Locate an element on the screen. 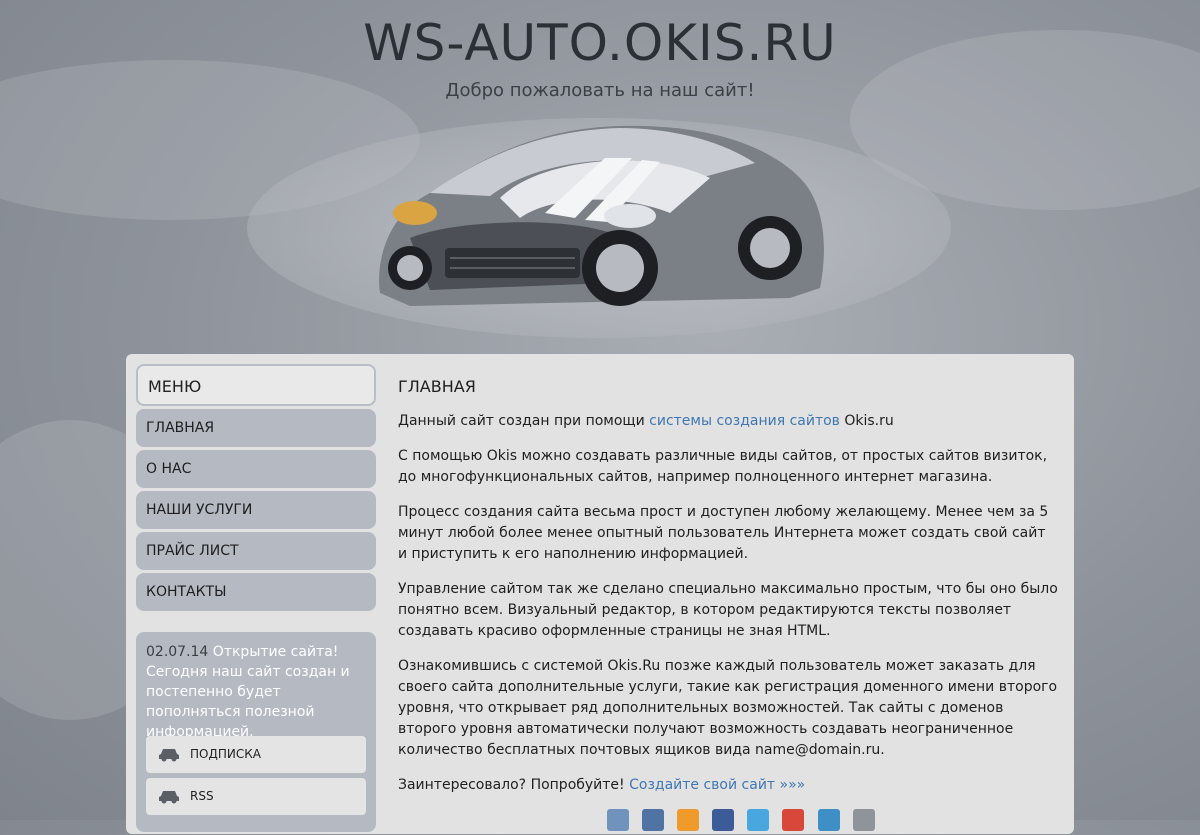  subscribe-button: ПОДПИСКА is located at coordinates (256, 754).